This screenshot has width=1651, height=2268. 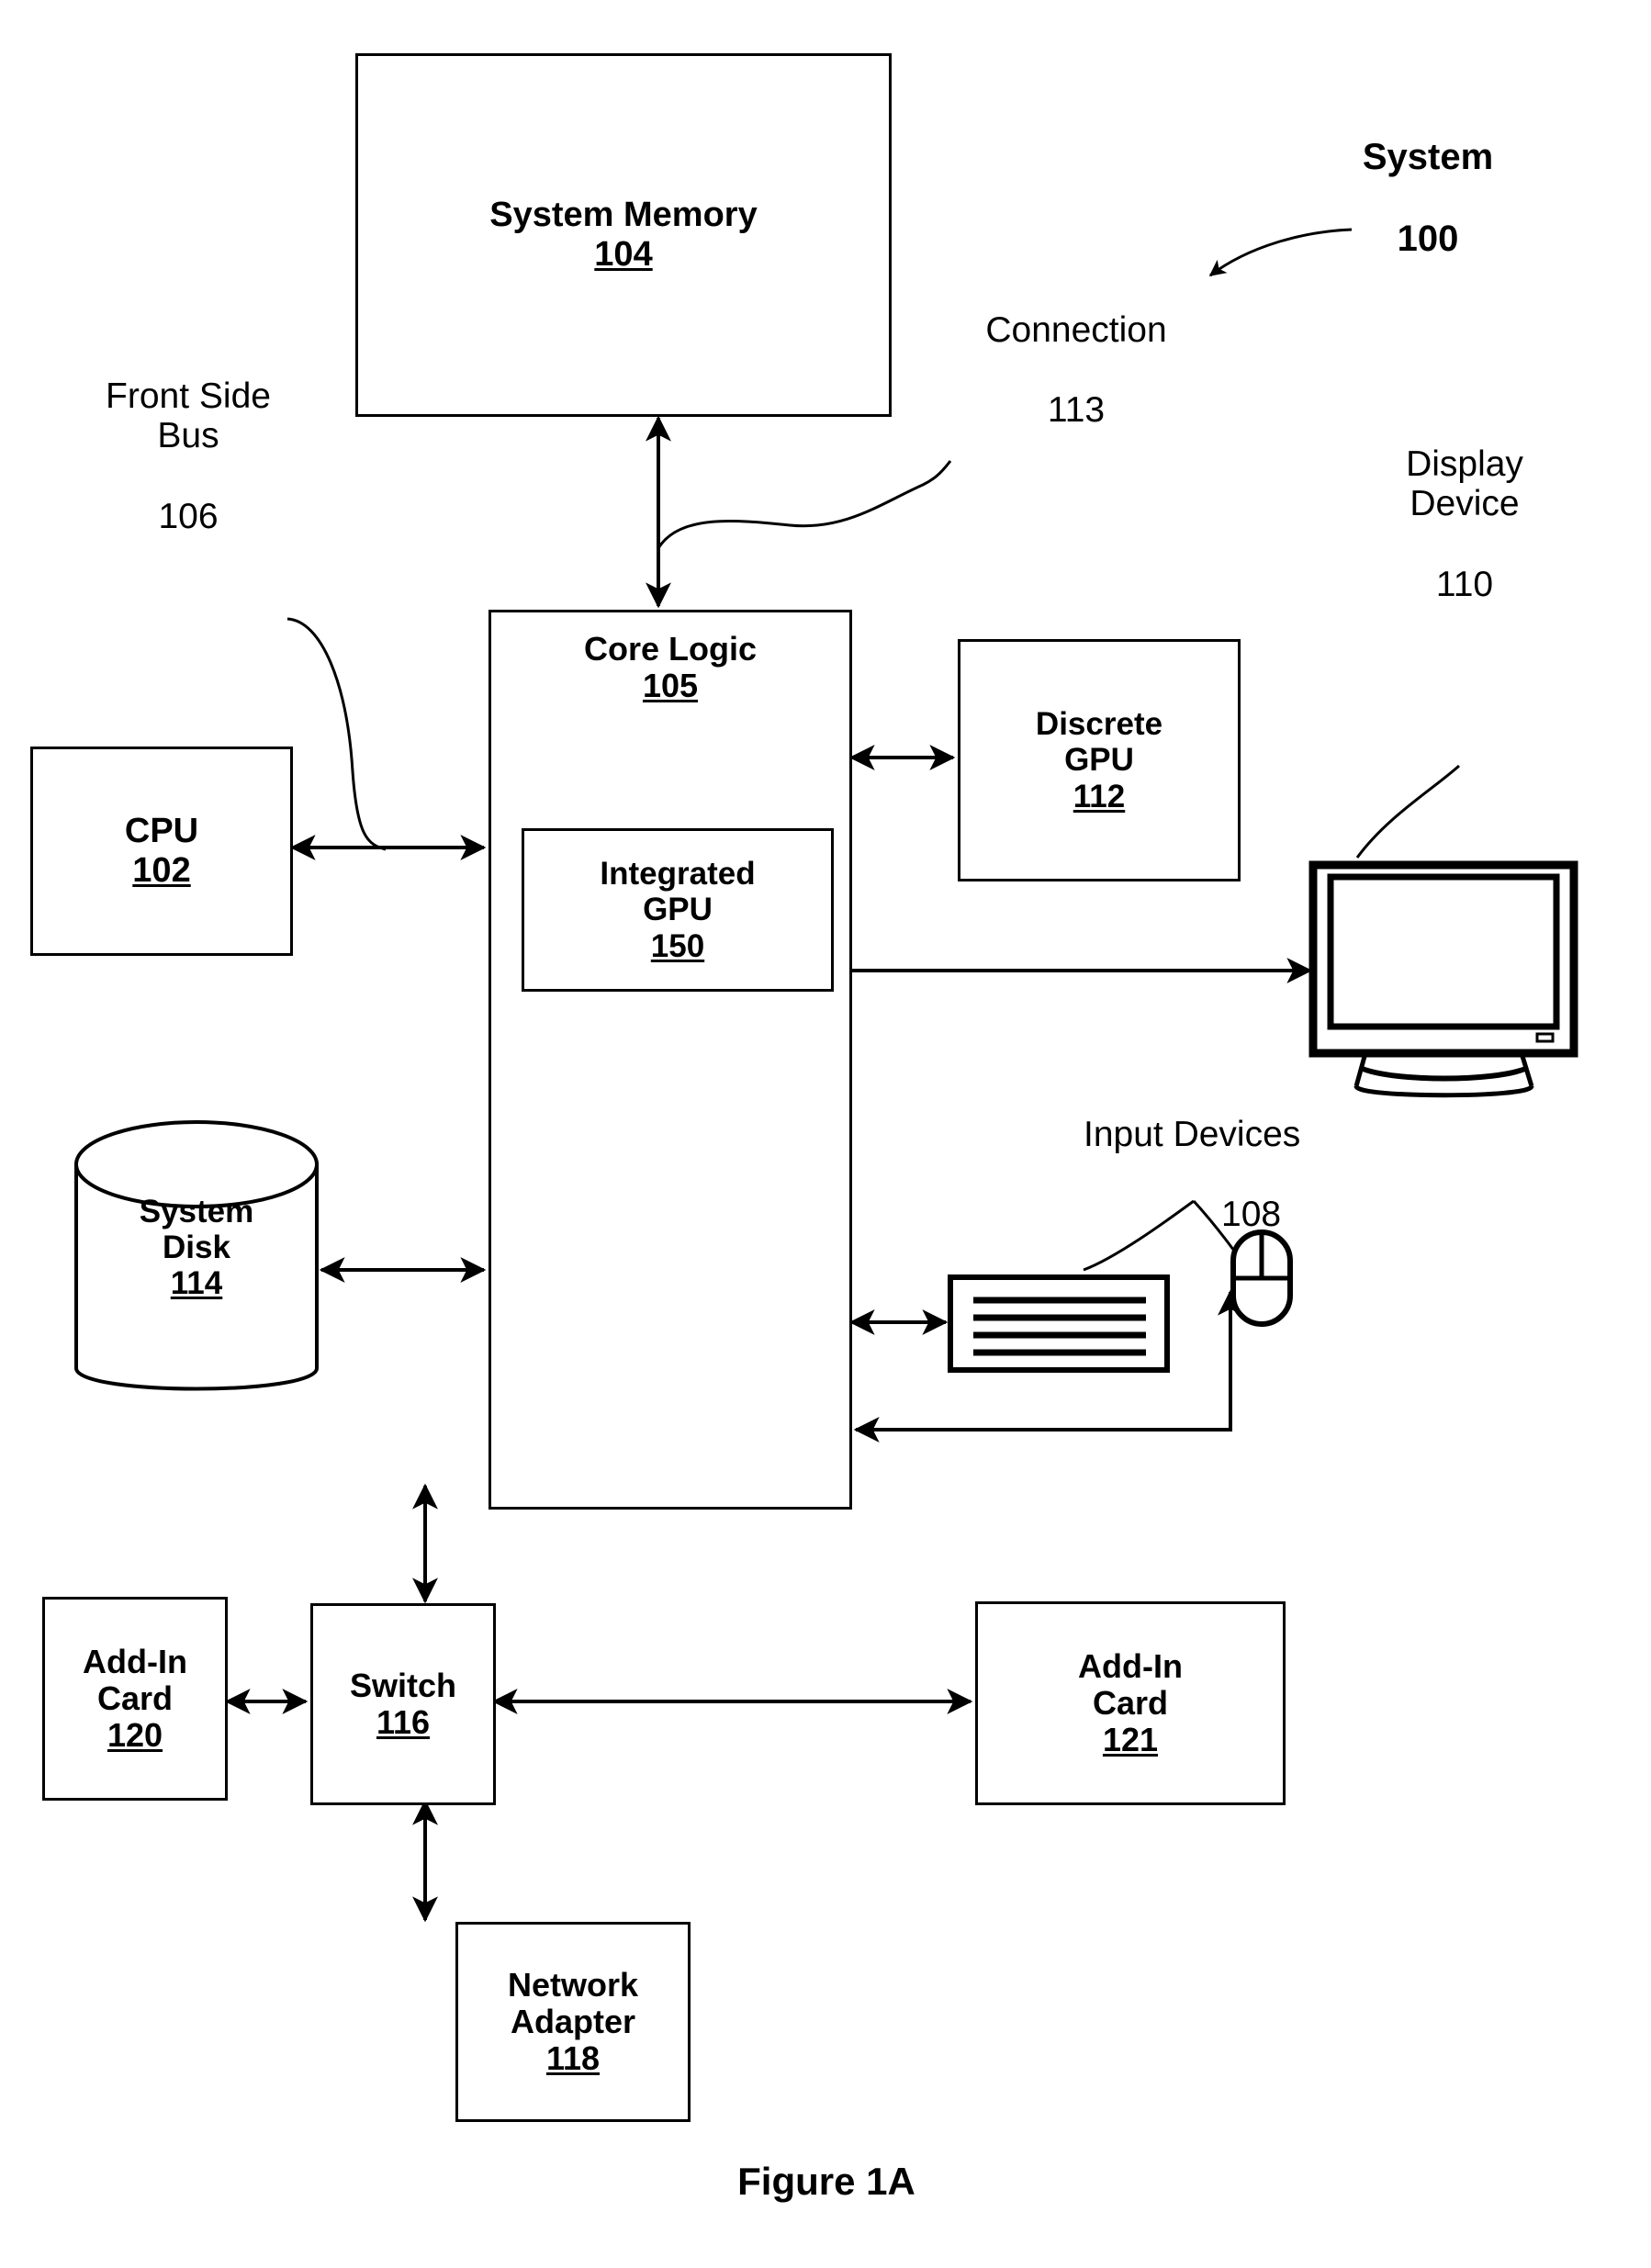 What do you see at coordinates (573, 2059) in the screenshot?
I see `block-number: 118` at bounding box center [573, 2059].